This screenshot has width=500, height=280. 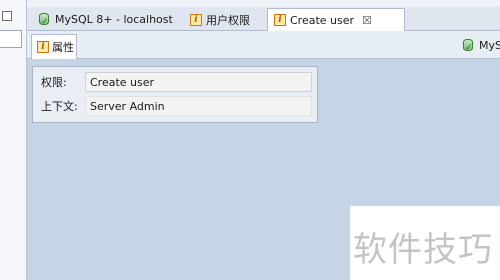 I want to click on tab-user-privileges: i 用户权限, so click(x=220, y=19).